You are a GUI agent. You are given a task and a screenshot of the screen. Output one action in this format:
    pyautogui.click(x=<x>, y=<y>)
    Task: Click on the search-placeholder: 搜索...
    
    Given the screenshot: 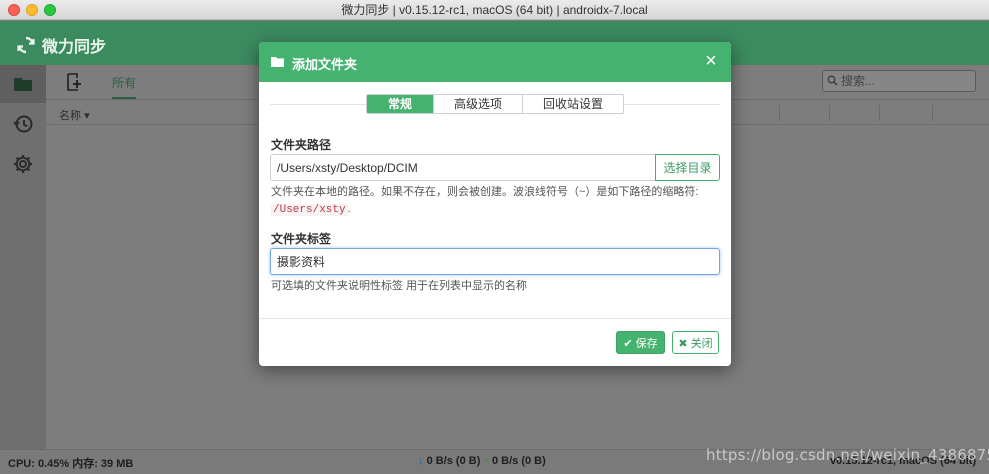 What is the action you would take?
    pyautogui.click(x=858, y=81)
    